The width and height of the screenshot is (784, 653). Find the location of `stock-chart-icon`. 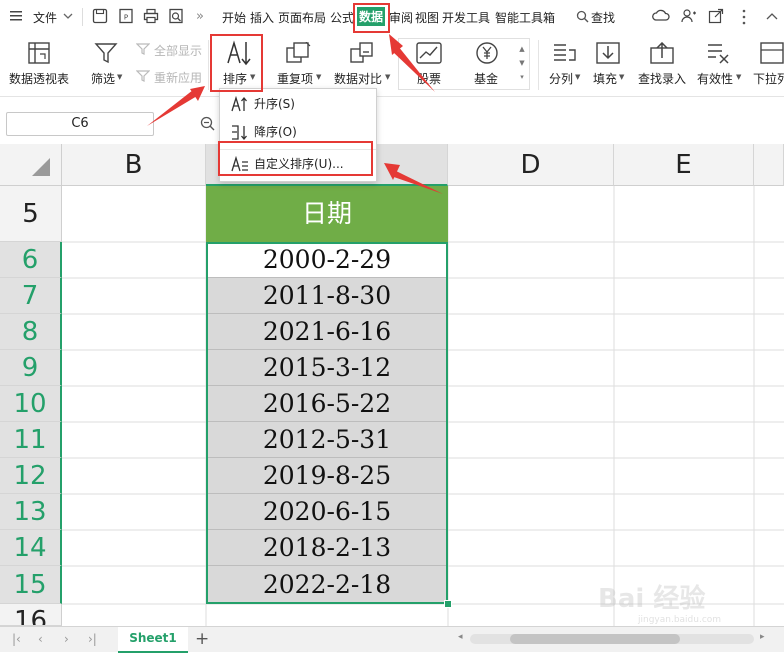

stock-chart-icon is located at coordinates (429, 53).